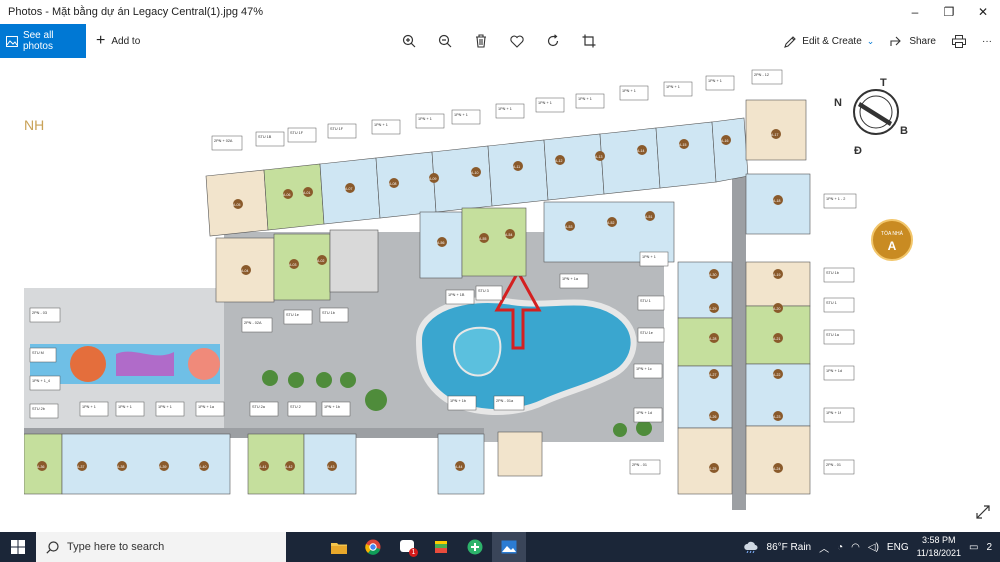 This screenshot has height=562, width=1000. Describe the element at coordinates (43, 41) in the screenshot. I see `see-all-photos-button: See all photos` at that location.